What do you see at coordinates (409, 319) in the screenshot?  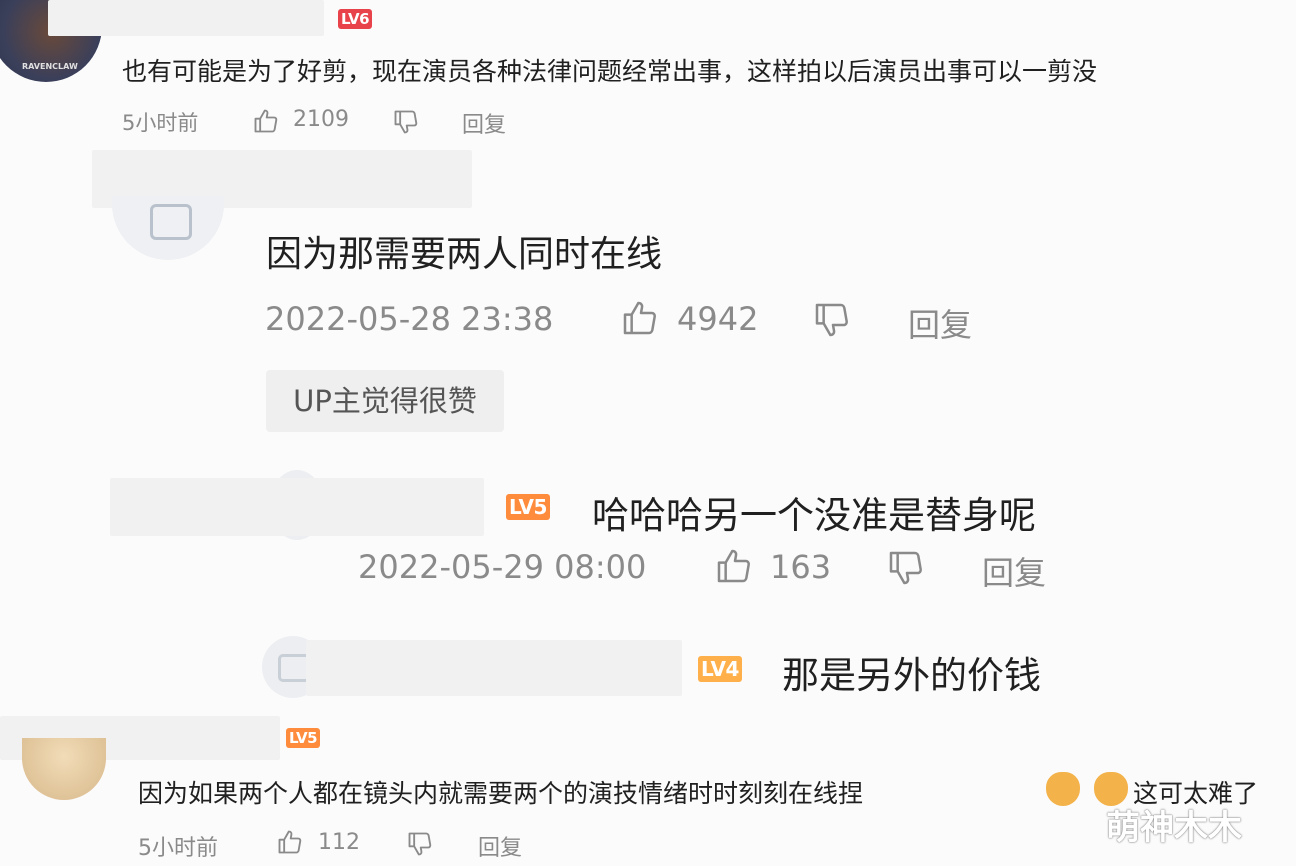 I see `comment-time: 2022-05-28 23:38` at bounding box center [409, 319].